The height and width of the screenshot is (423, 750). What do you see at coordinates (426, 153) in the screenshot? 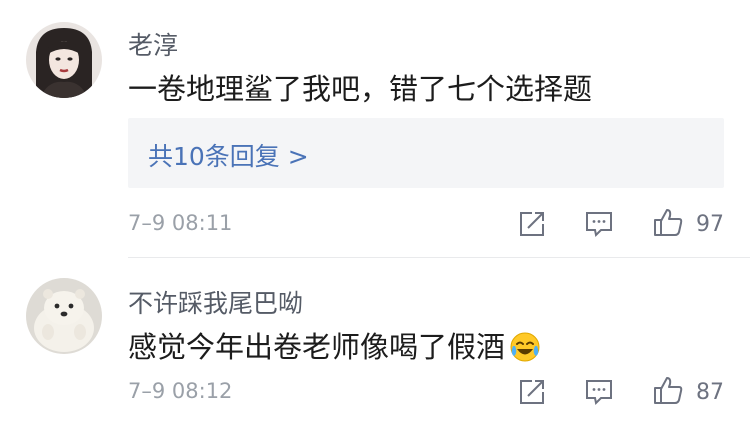
I see `reply-box: 共10条回复 >` at bounding box center [426, 153].